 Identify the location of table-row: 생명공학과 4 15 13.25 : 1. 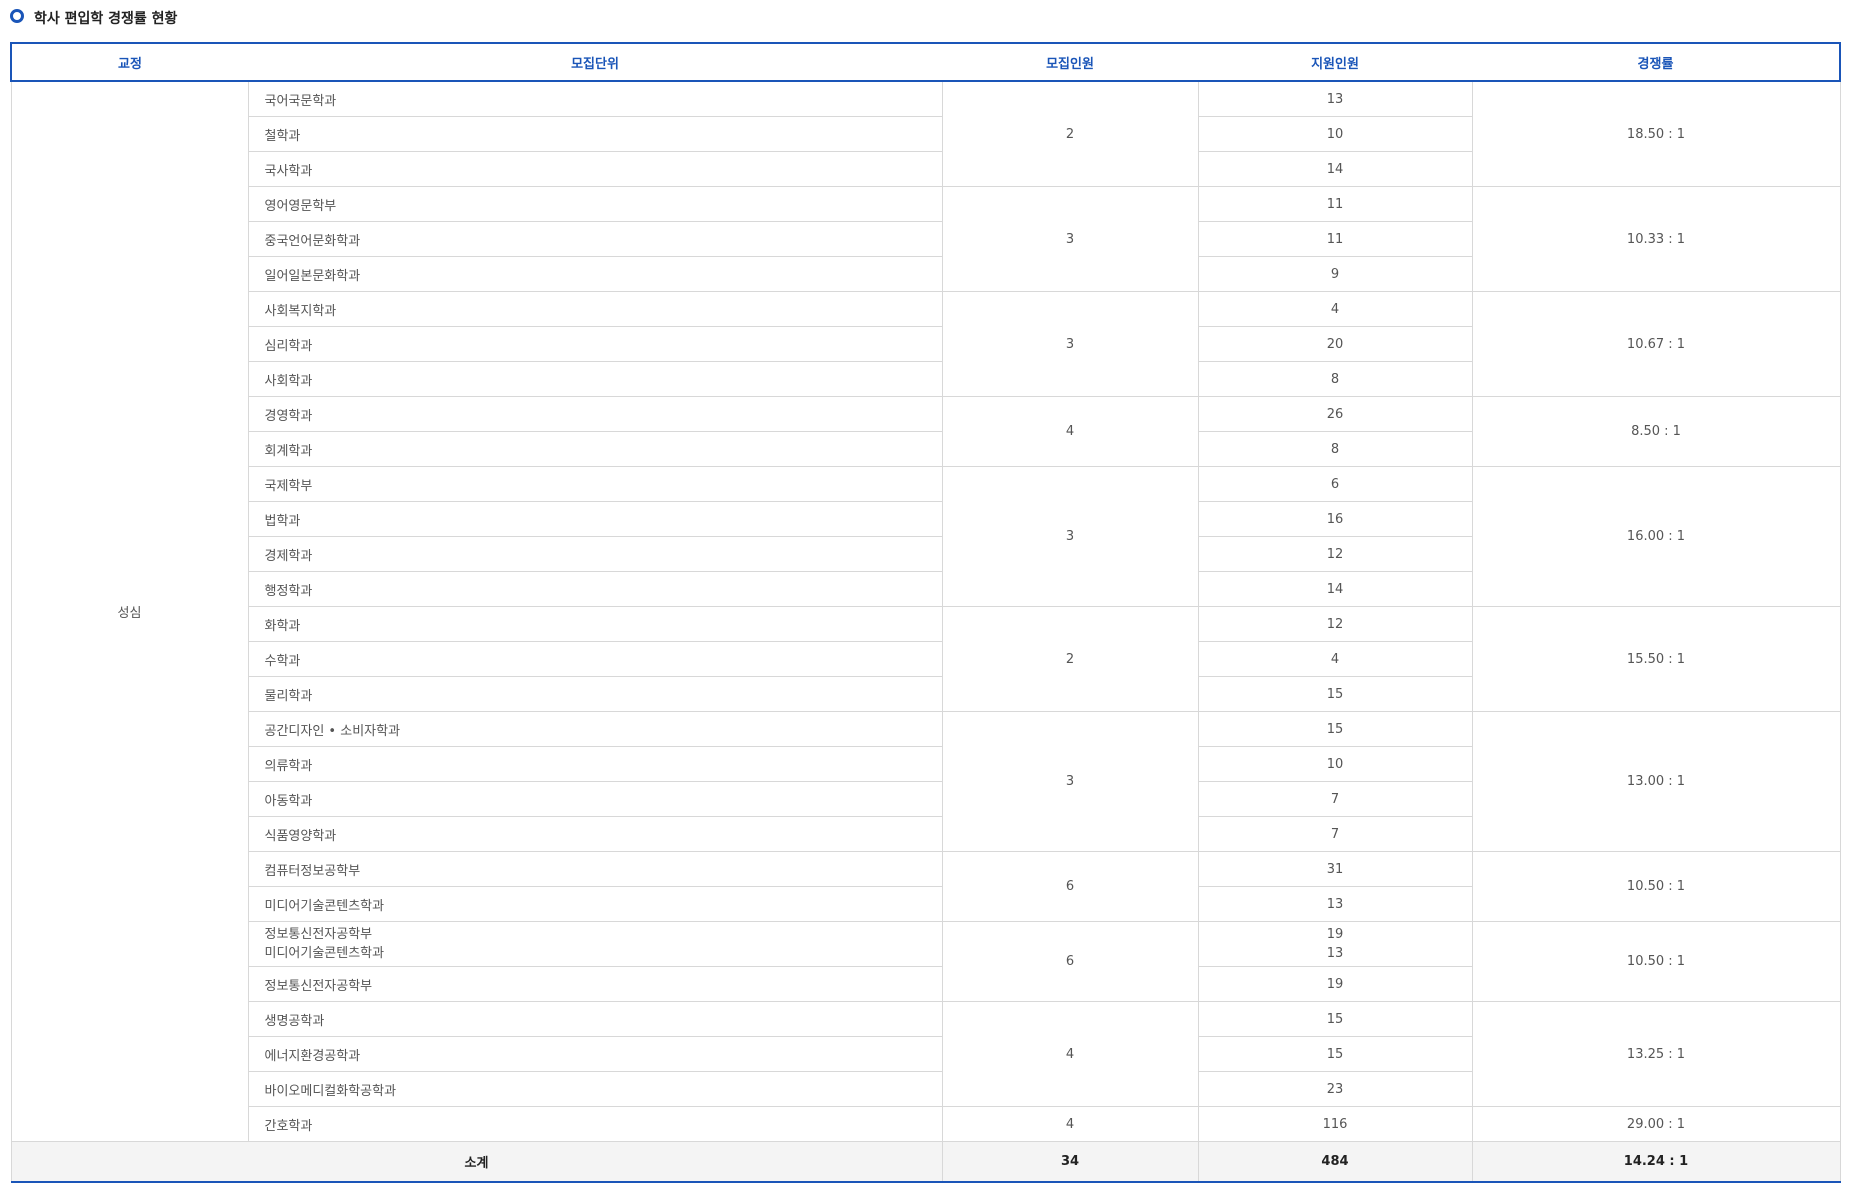
(926, 1054).